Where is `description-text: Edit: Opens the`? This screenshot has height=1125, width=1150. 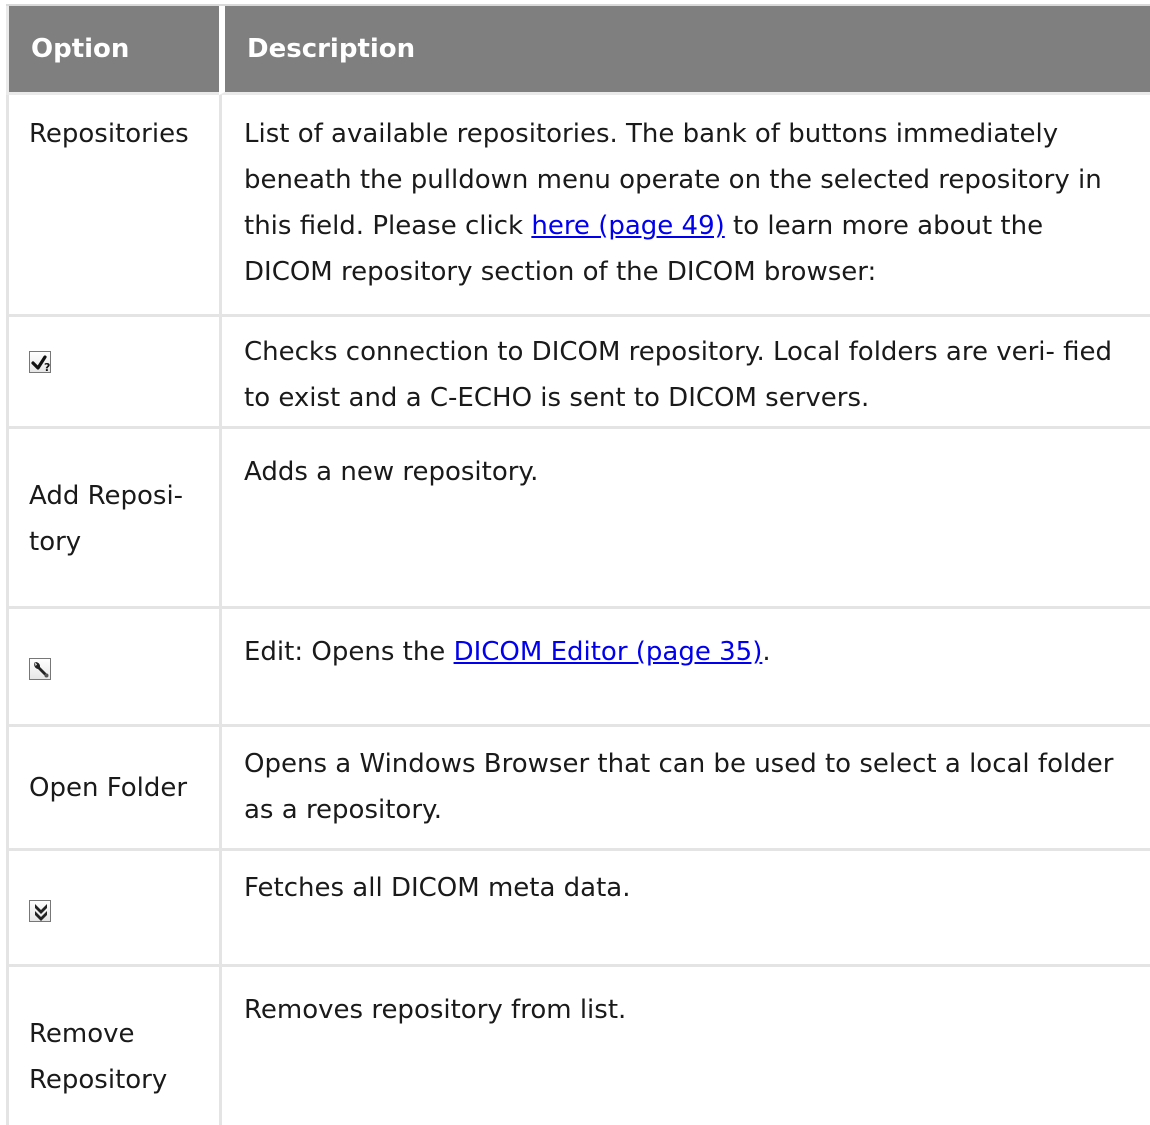
description-text: Edit: Opens the is located at coordinates (349, 652).